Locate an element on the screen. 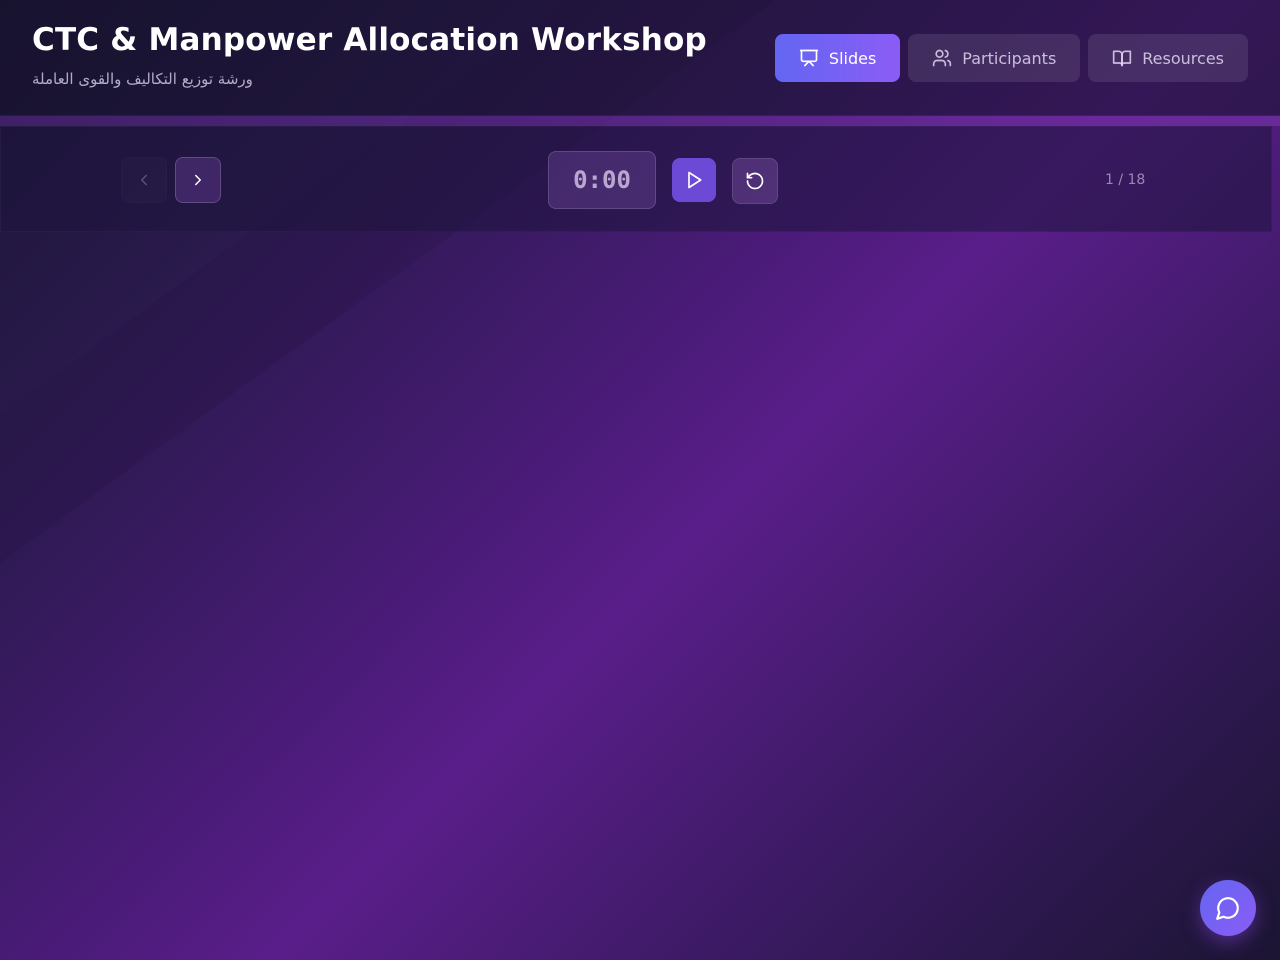 This screenshot has height=960, width=1280. chat-button is located at coordinates (1228, 908).